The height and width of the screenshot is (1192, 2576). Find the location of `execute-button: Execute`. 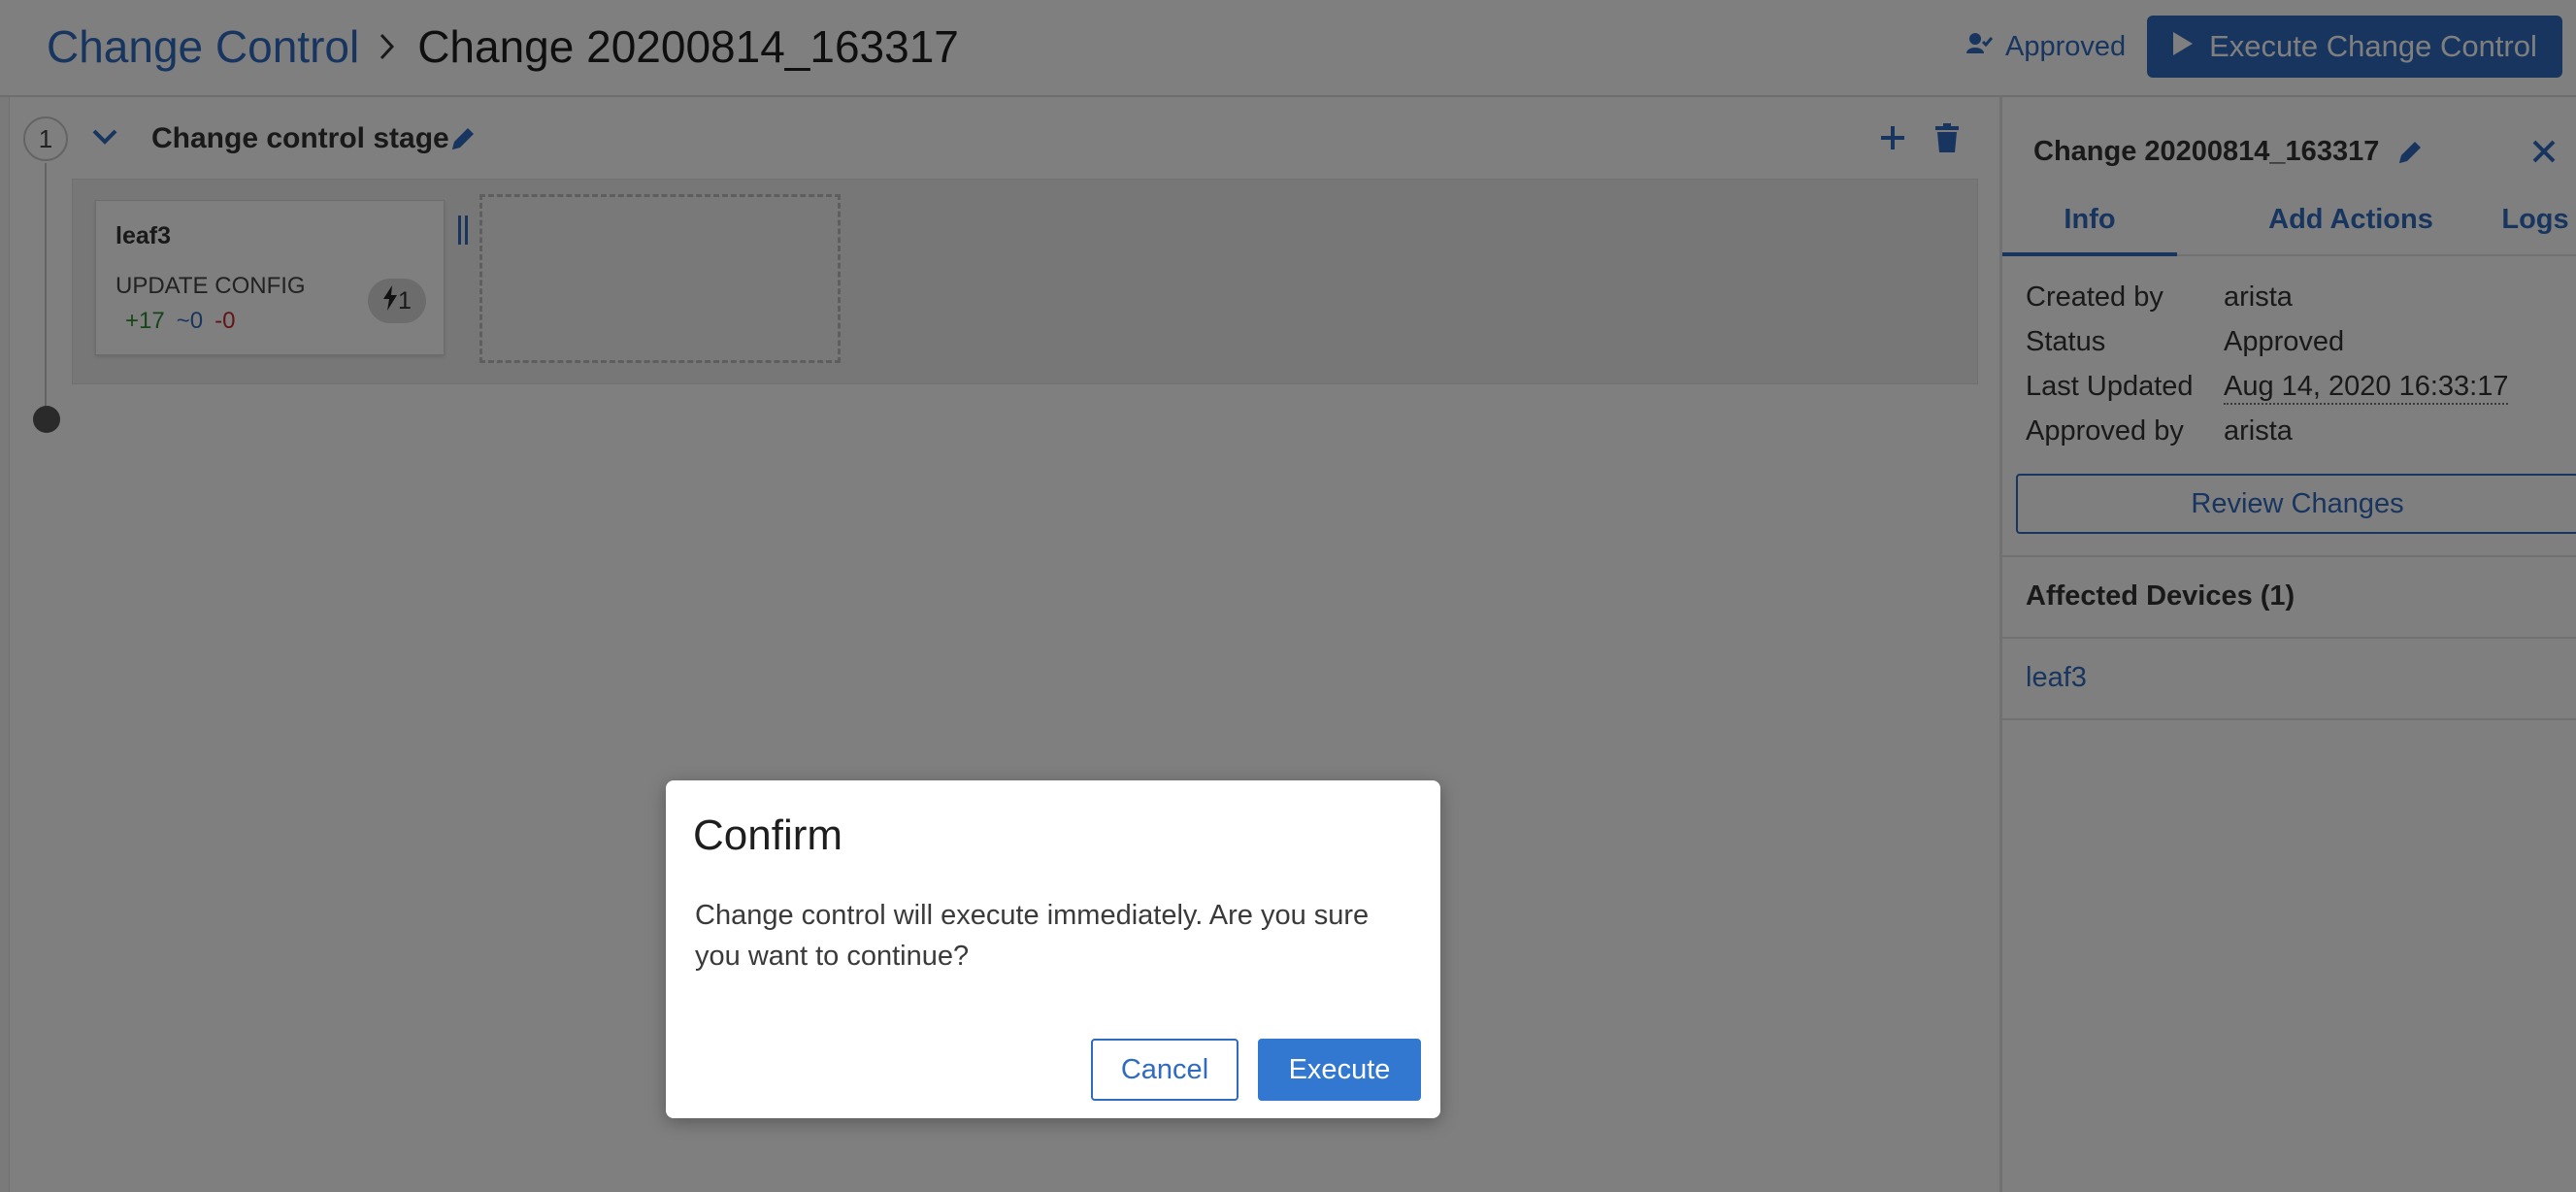

execute-button: Execute is located at coordinates (1339, 1070).